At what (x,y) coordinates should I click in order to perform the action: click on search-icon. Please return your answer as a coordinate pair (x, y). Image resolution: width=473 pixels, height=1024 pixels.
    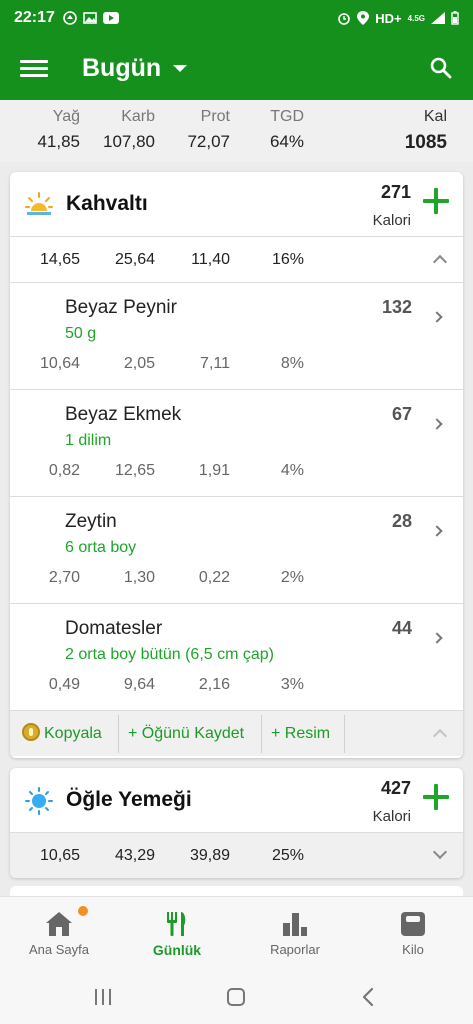
    Looking at the image, I should click on (441, 68).